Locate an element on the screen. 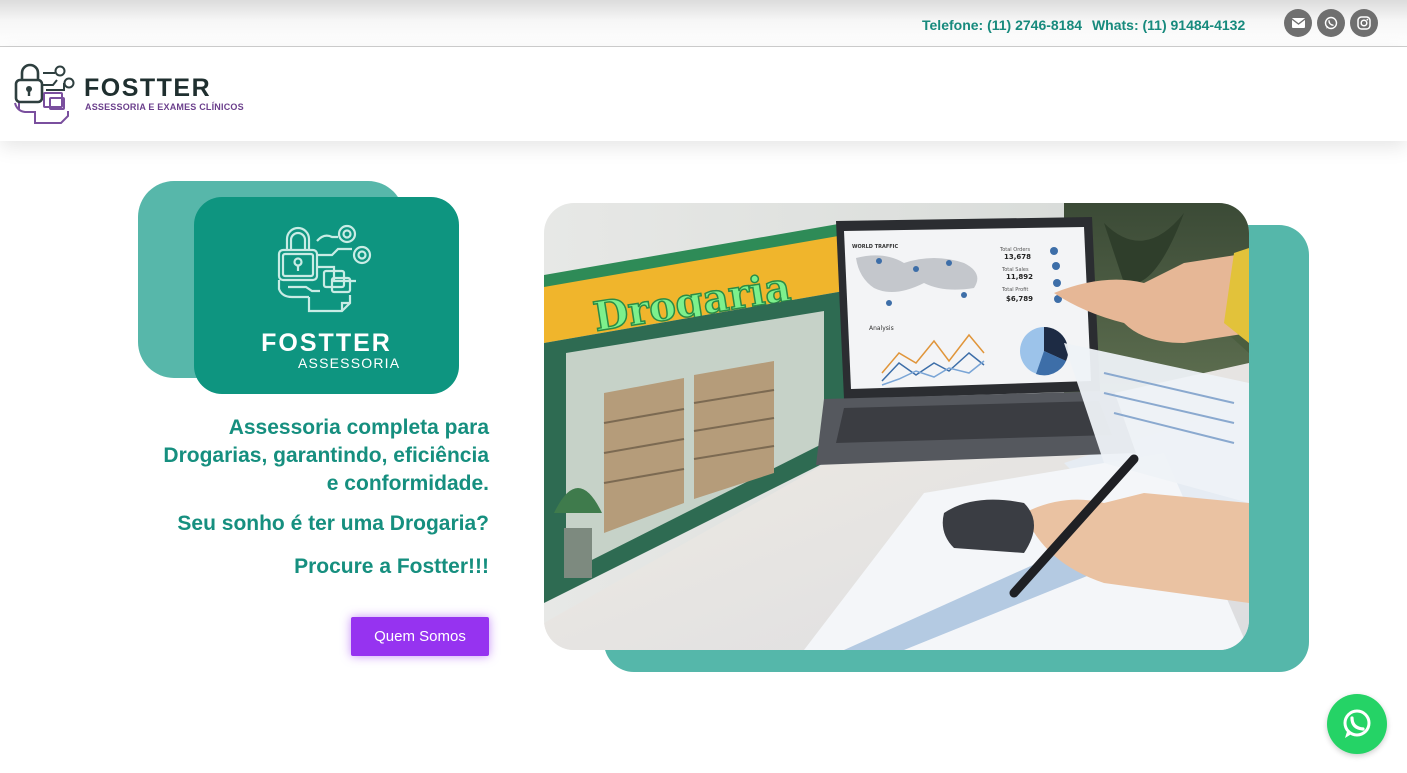 The width and height of the screenshot is (1407, 773). padlock-circuit-icon is located at coordinates (324, 268).